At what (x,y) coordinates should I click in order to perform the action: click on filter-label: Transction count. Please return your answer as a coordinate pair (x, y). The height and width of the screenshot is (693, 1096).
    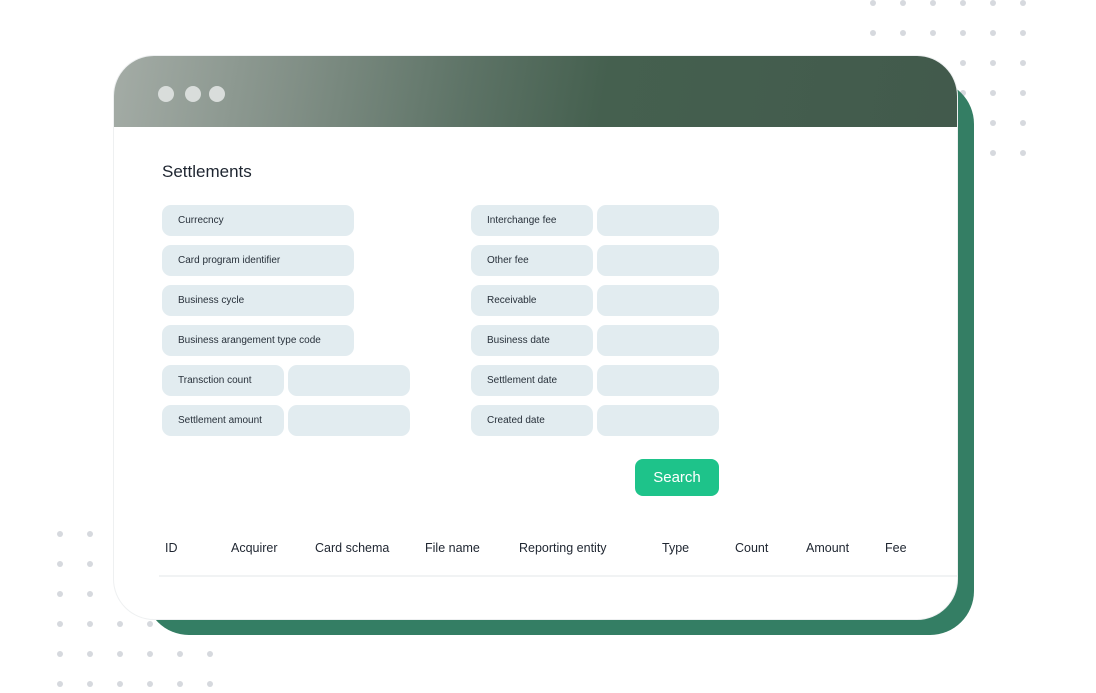
    Looking at the image, I should click on (215, 380).